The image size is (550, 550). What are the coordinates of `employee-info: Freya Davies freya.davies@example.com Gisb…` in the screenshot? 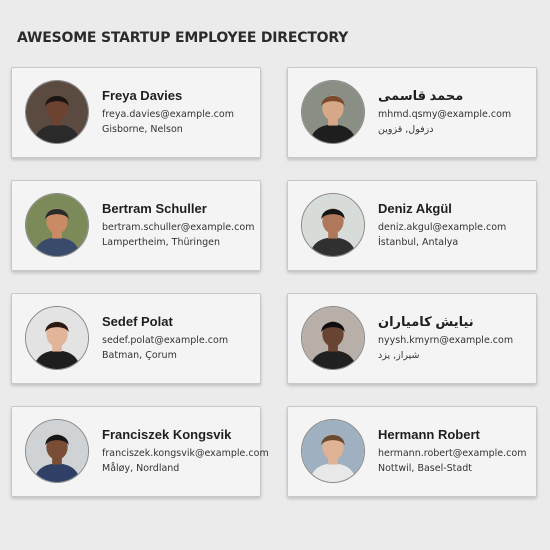 It's located at (179, 112).